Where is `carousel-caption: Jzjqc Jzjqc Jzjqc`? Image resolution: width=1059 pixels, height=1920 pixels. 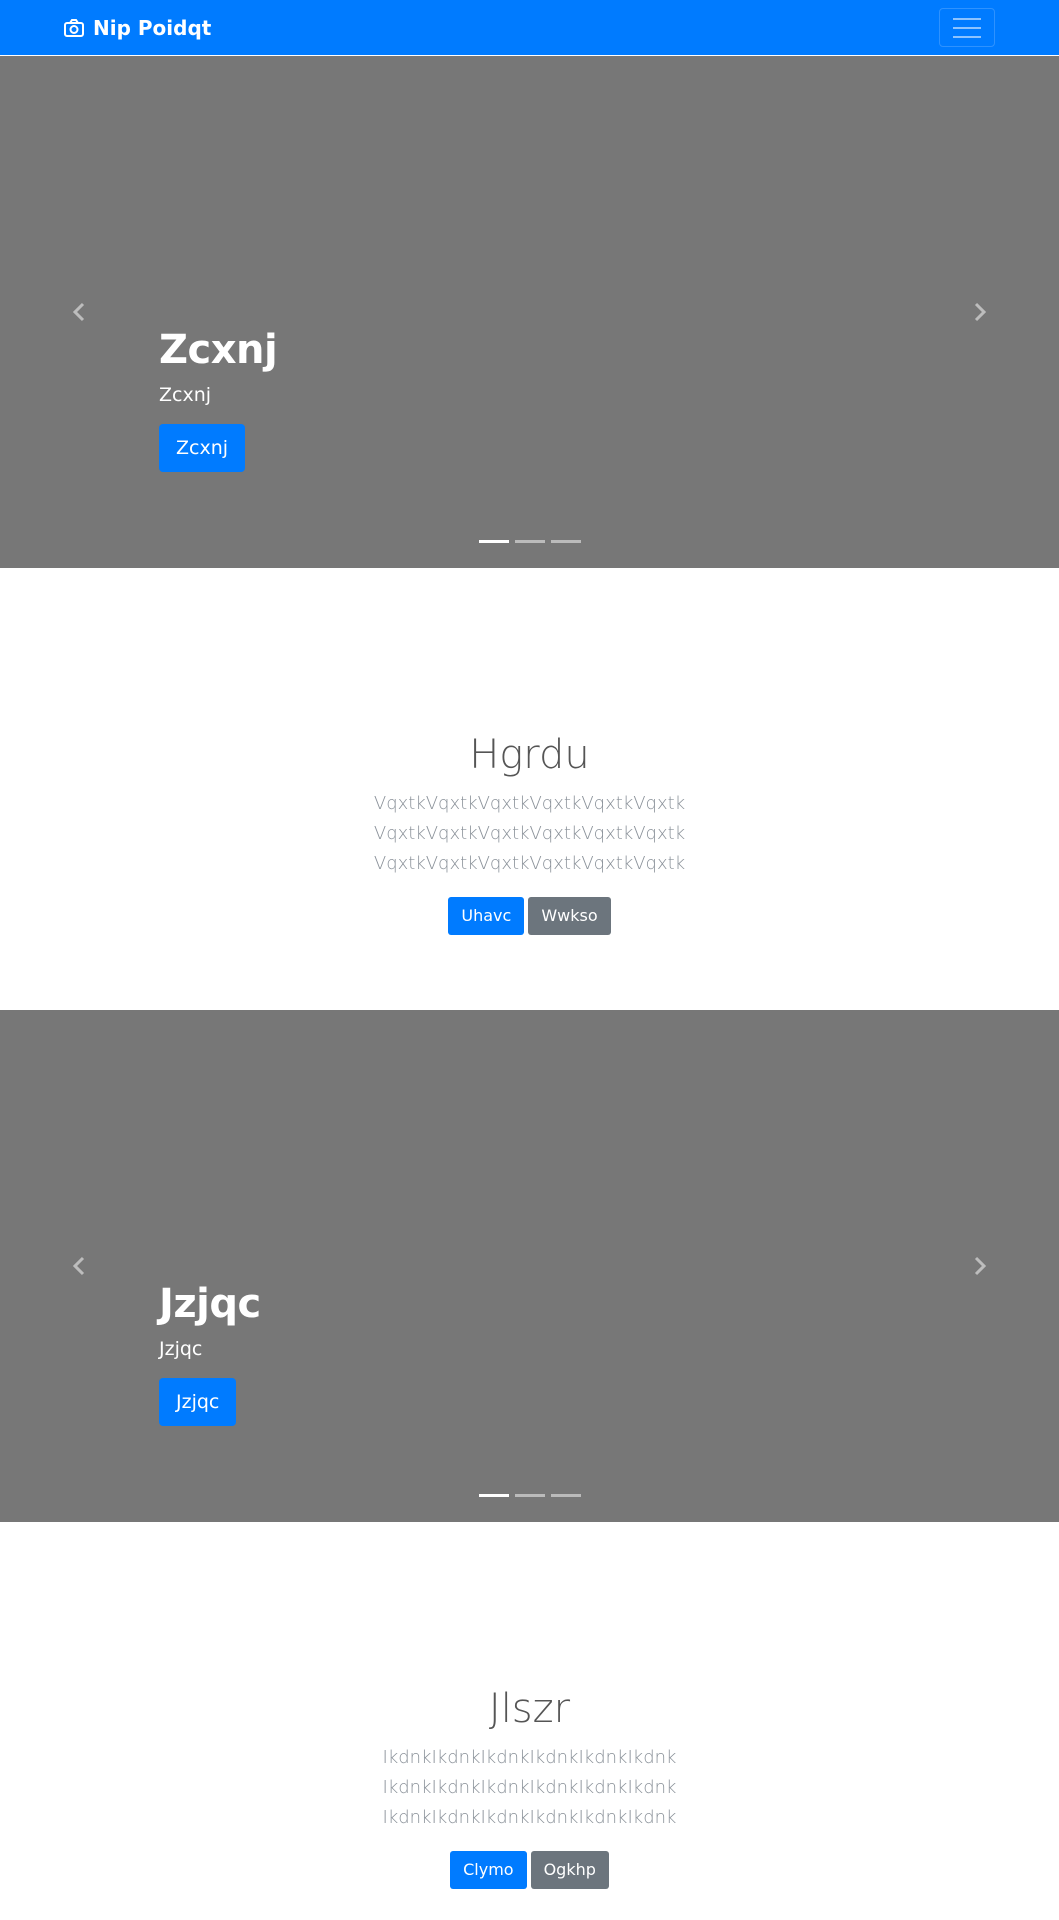
carousel-caption: Jzjqc Jzjqc Jzjqc is located at coordinates (210, 1353).